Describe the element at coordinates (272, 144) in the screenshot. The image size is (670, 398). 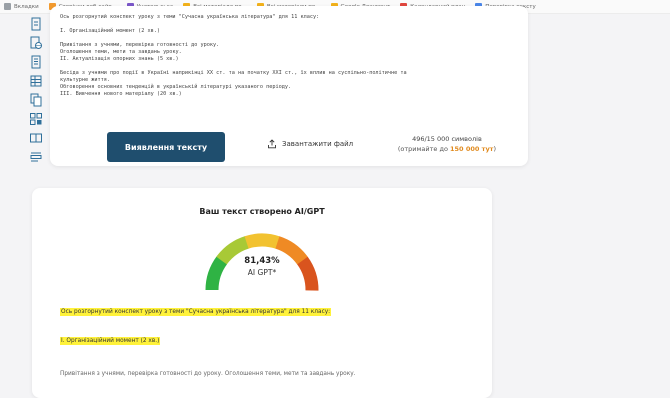
I see `upload-icon` at that location.